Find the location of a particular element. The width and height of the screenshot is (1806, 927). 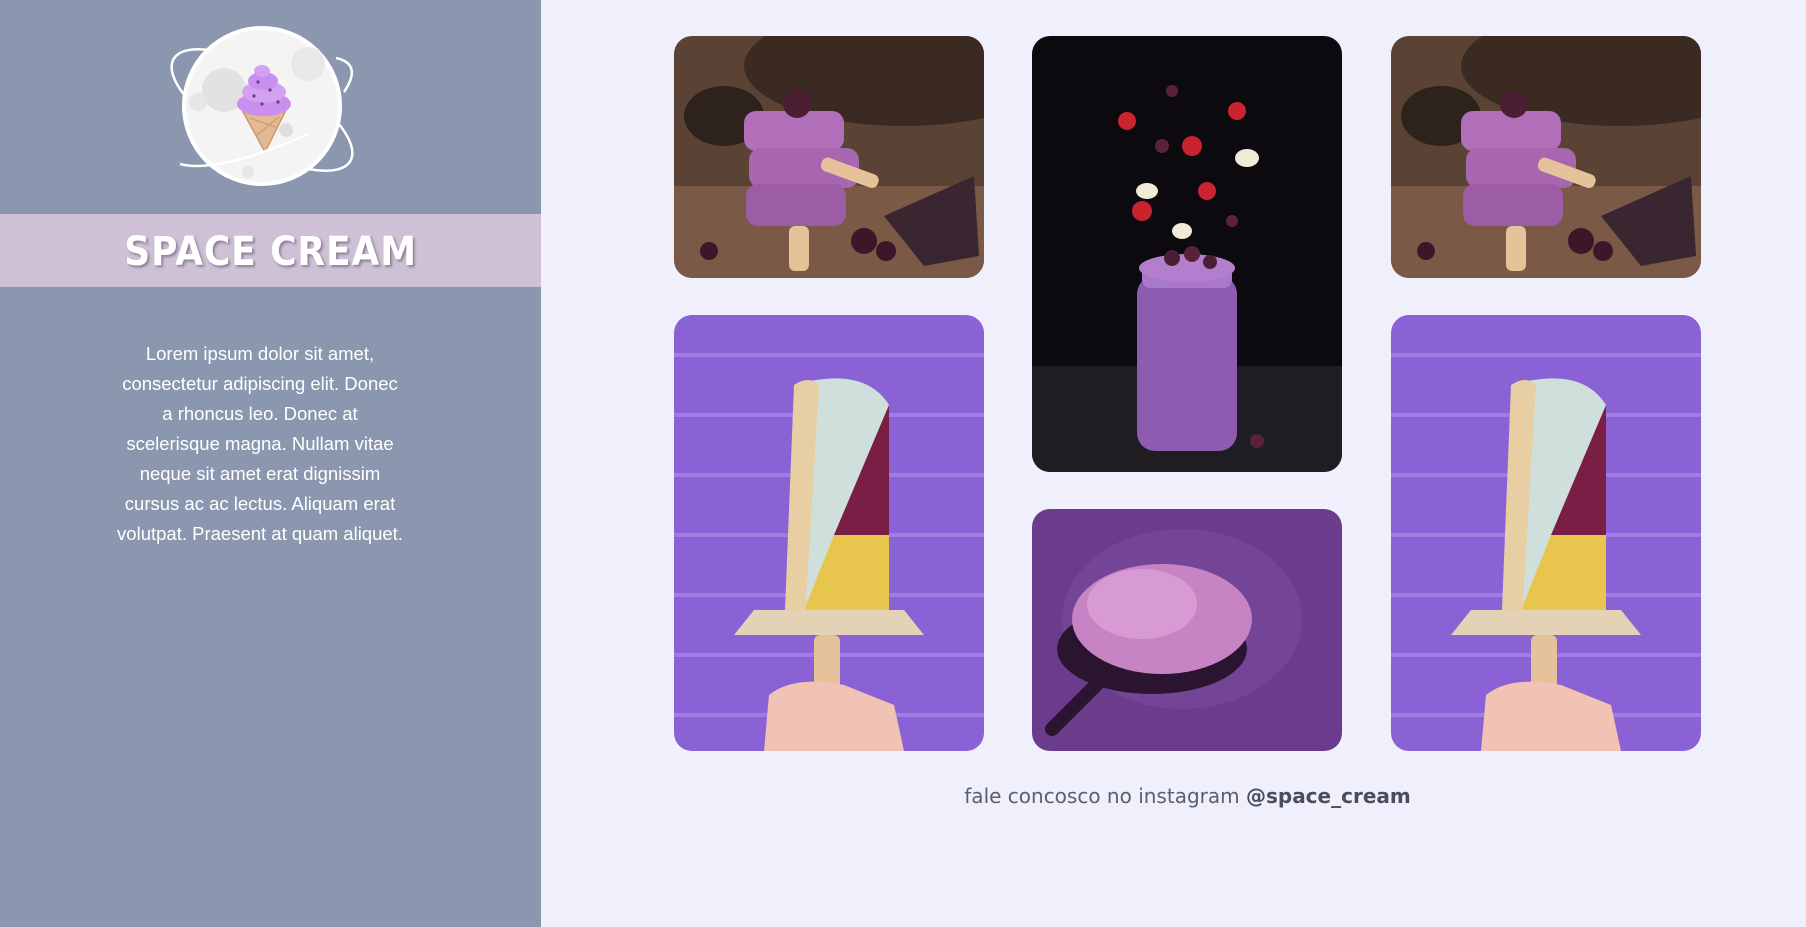

brand-title: SPACE CREAM is located at coordinates (270, 251).